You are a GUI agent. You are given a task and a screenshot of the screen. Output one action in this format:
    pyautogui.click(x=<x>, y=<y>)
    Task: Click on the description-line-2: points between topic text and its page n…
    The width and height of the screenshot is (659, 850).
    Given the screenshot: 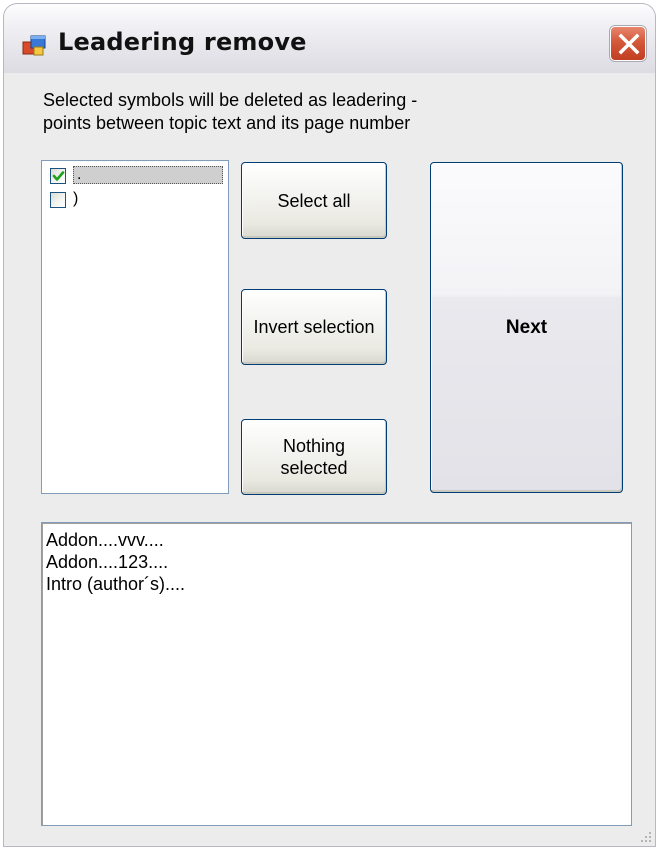 What is the action you would take?
    pyautogui.click(x=227, y=123)
    